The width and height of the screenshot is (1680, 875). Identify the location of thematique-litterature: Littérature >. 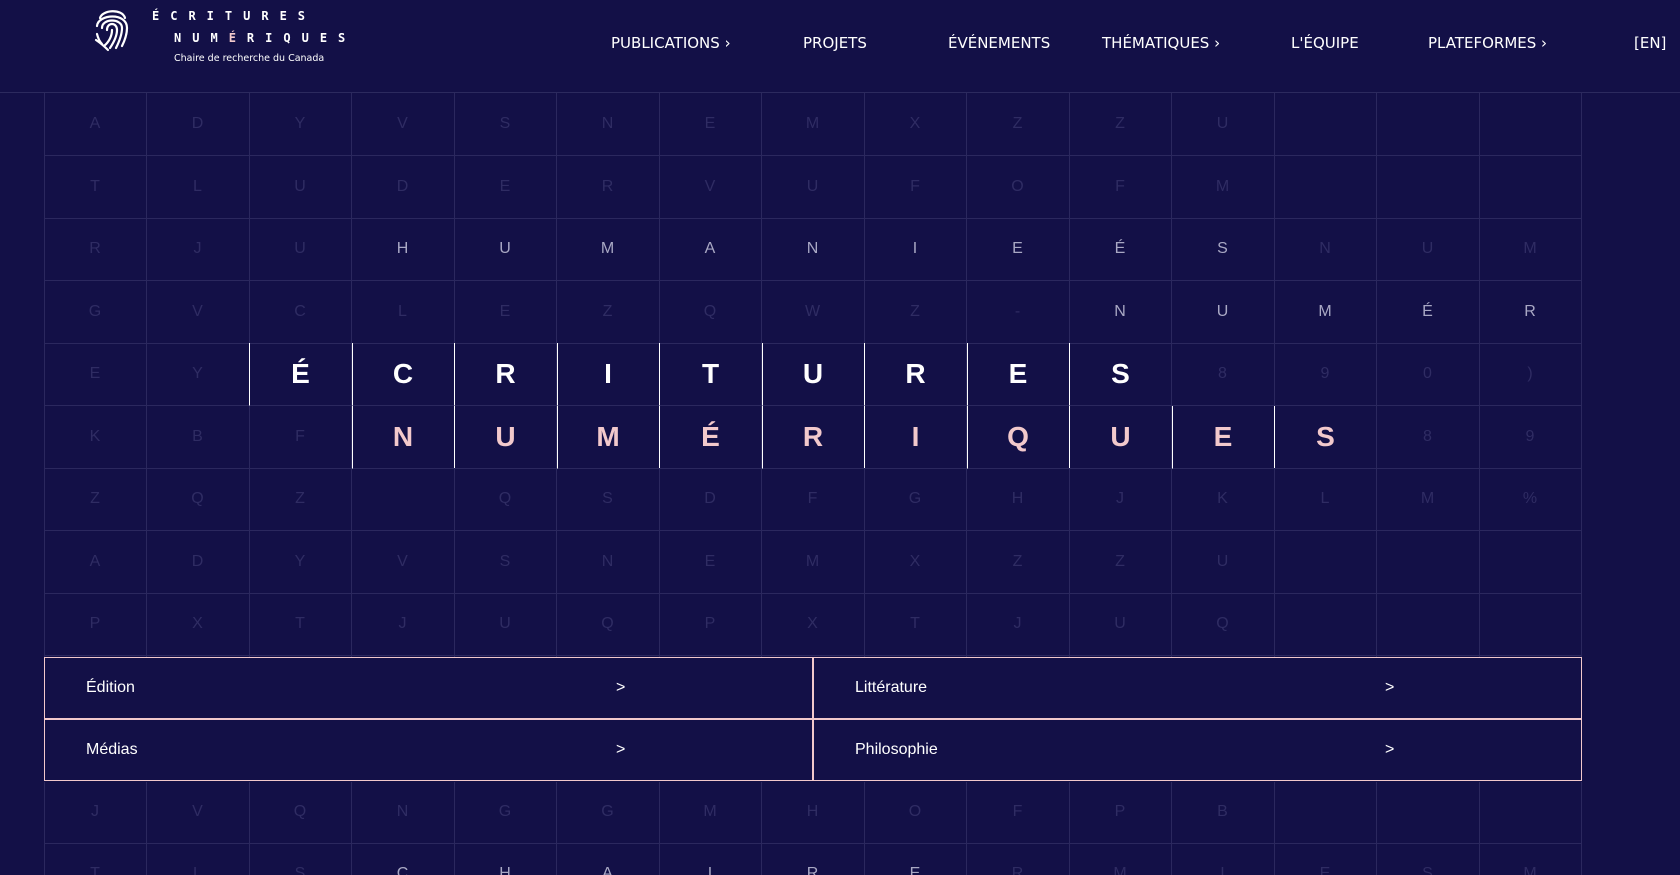
(1197, 688).